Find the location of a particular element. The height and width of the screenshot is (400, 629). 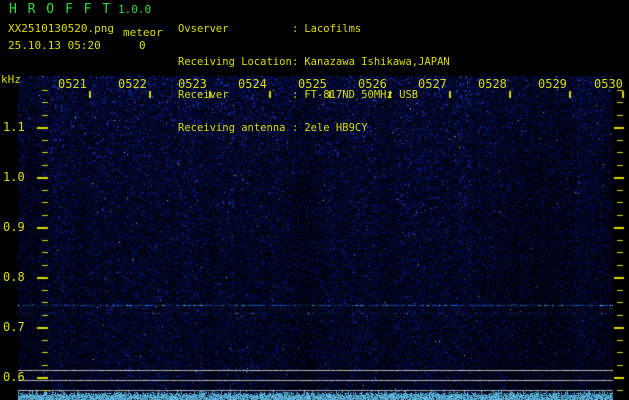

app-version: 1.0.0 is located at coordinates (135, 9).